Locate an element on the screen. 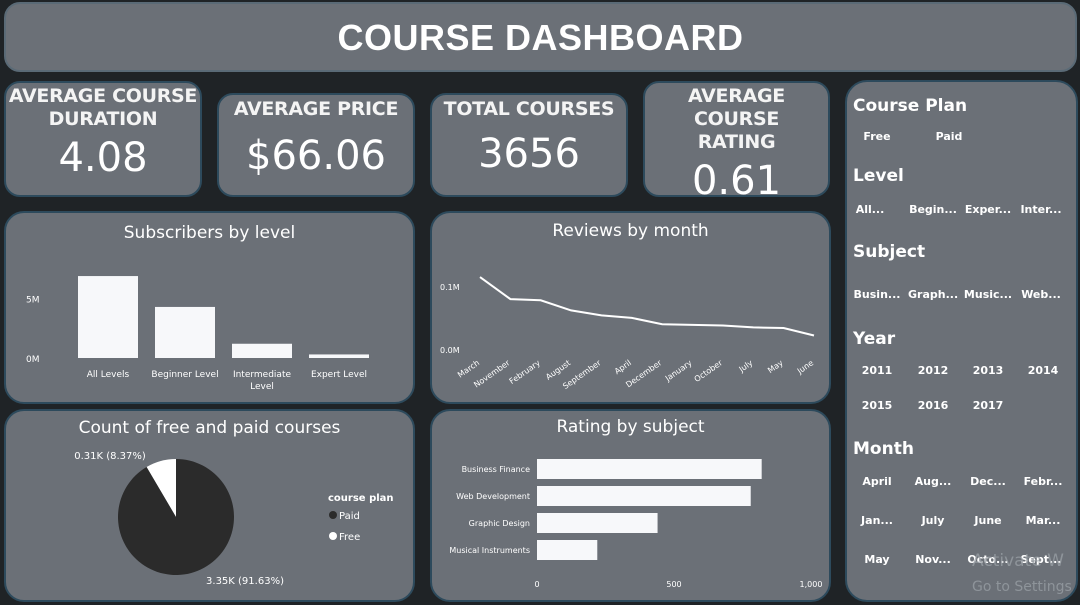 This screenshot has width=1080, height=605. x-tick-label: 0 is located at coordinates (536, 584).